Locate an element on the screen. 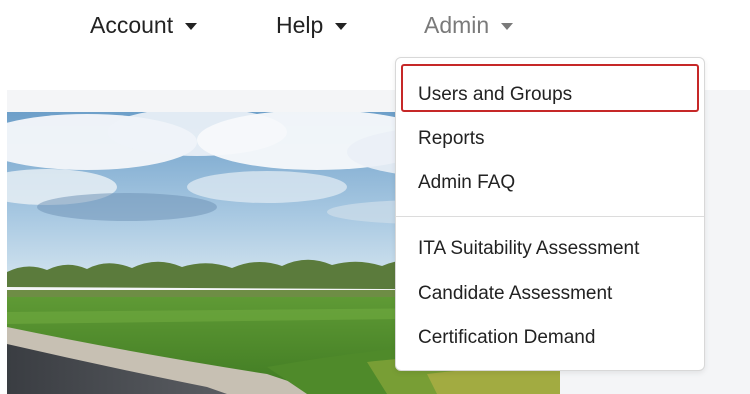 This screenshot has height=394, width=750. nav-help-label: Help is located at coordinates (300, 24).